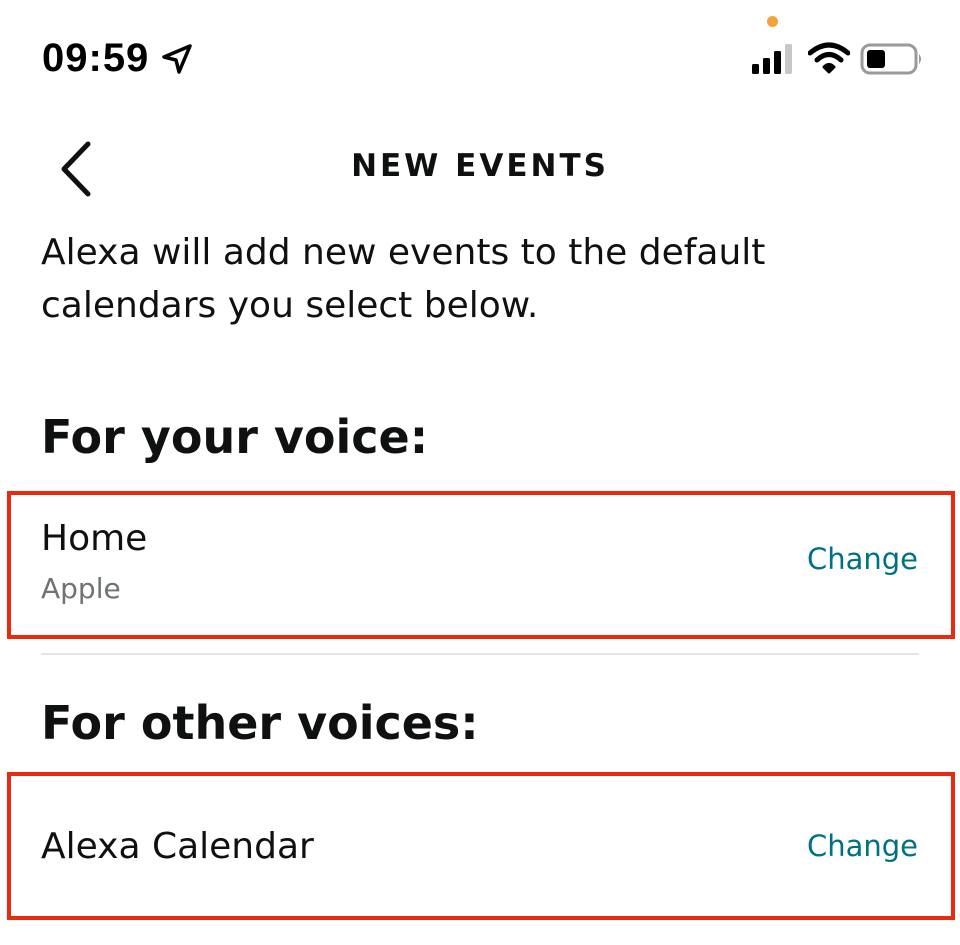  I want to click on change-link-your-voice: Change, so click(862, 559).